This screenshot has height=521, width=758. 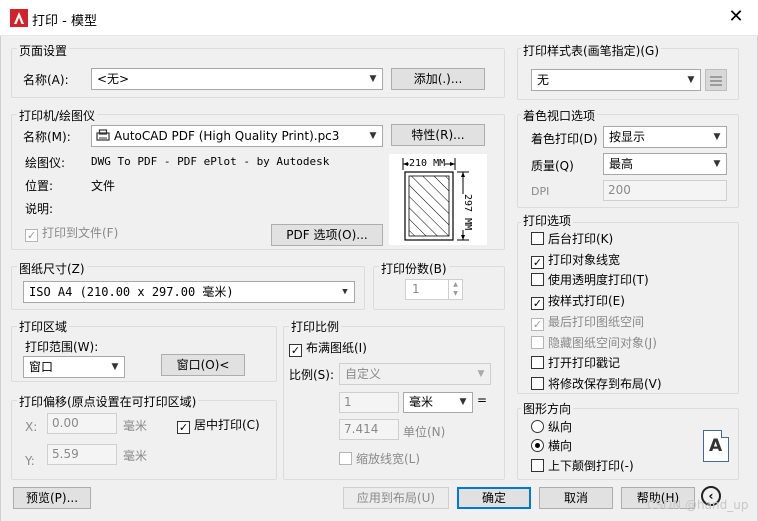 What do you see at coordinates (467, 212) in the screenshot?
I see `preview-height-label: 297 MM` at bounding box center [467, 212].